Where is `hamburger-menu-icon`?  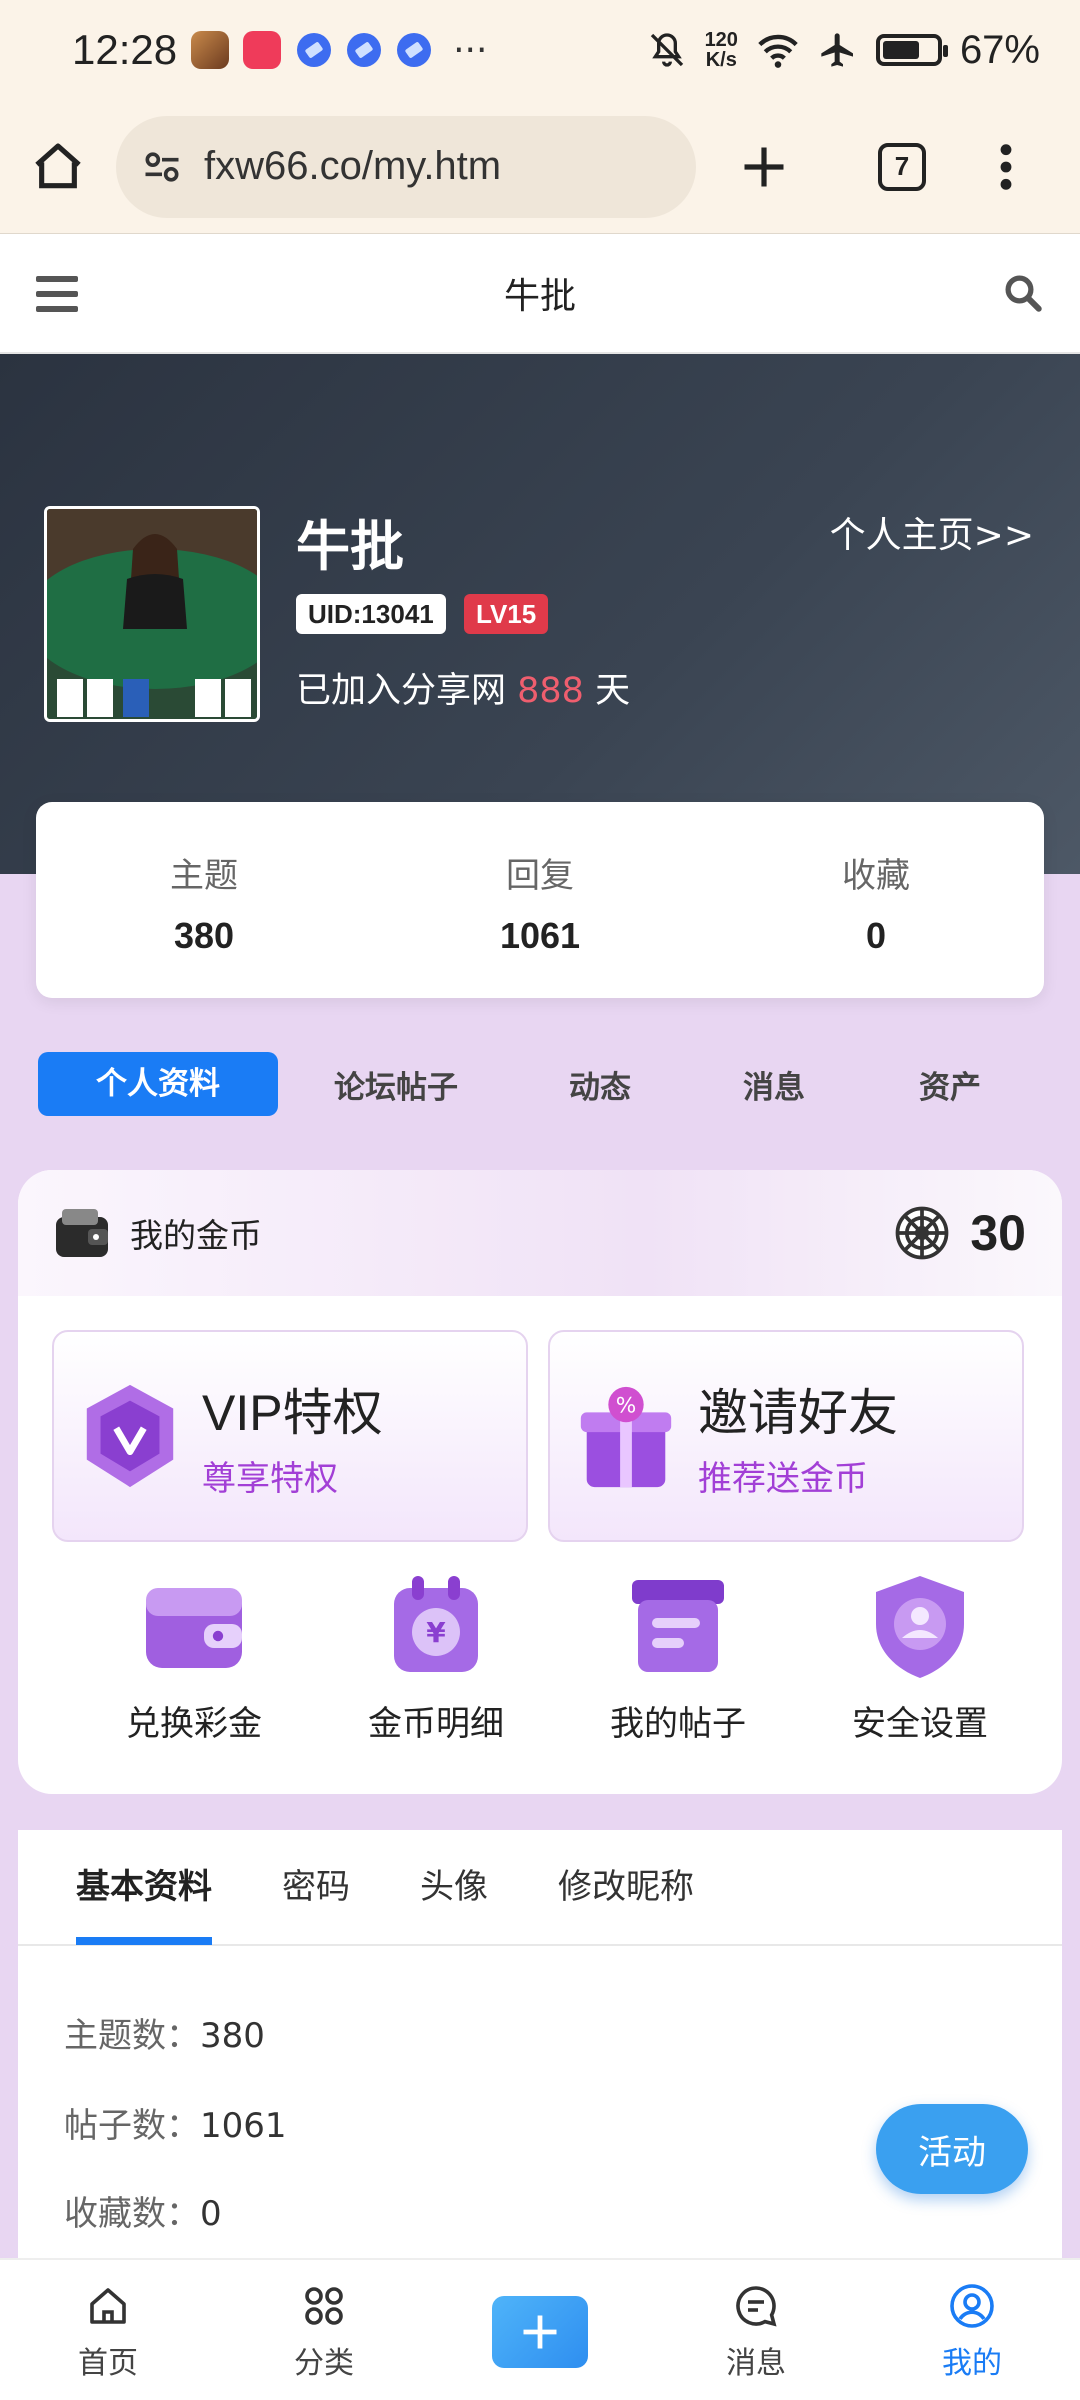 hamburger-menu-icon is located at coordinates (57, 294).